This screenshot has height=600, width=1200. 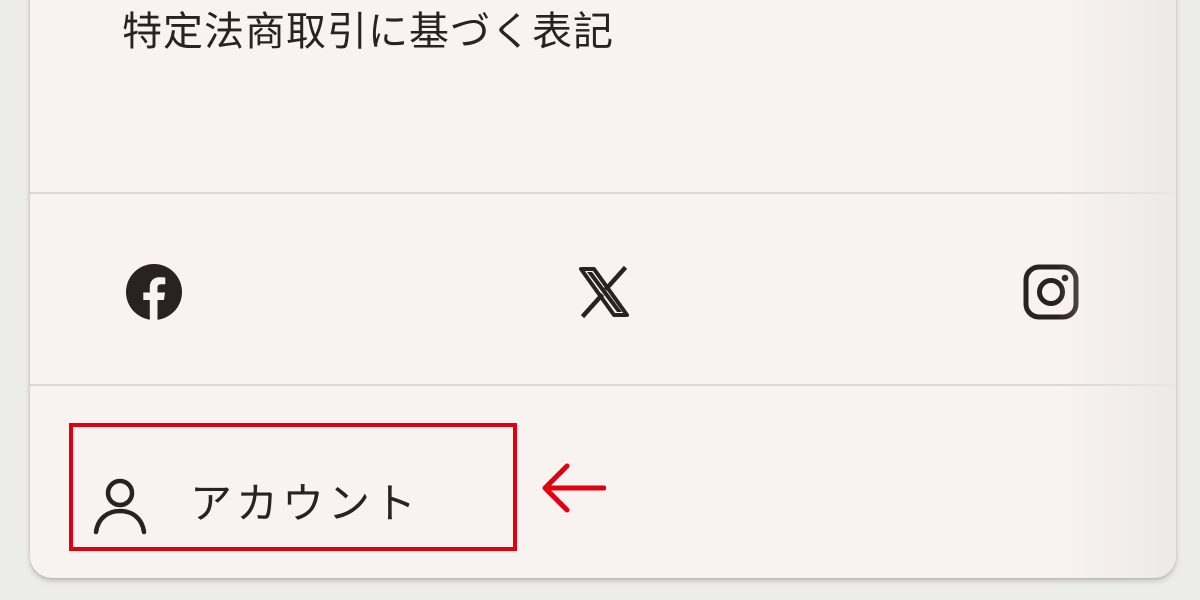 What do you see at coordinates (1051, 292) in the screenshot?
I see `instagram-icon` at bounding box center [1051, 292].